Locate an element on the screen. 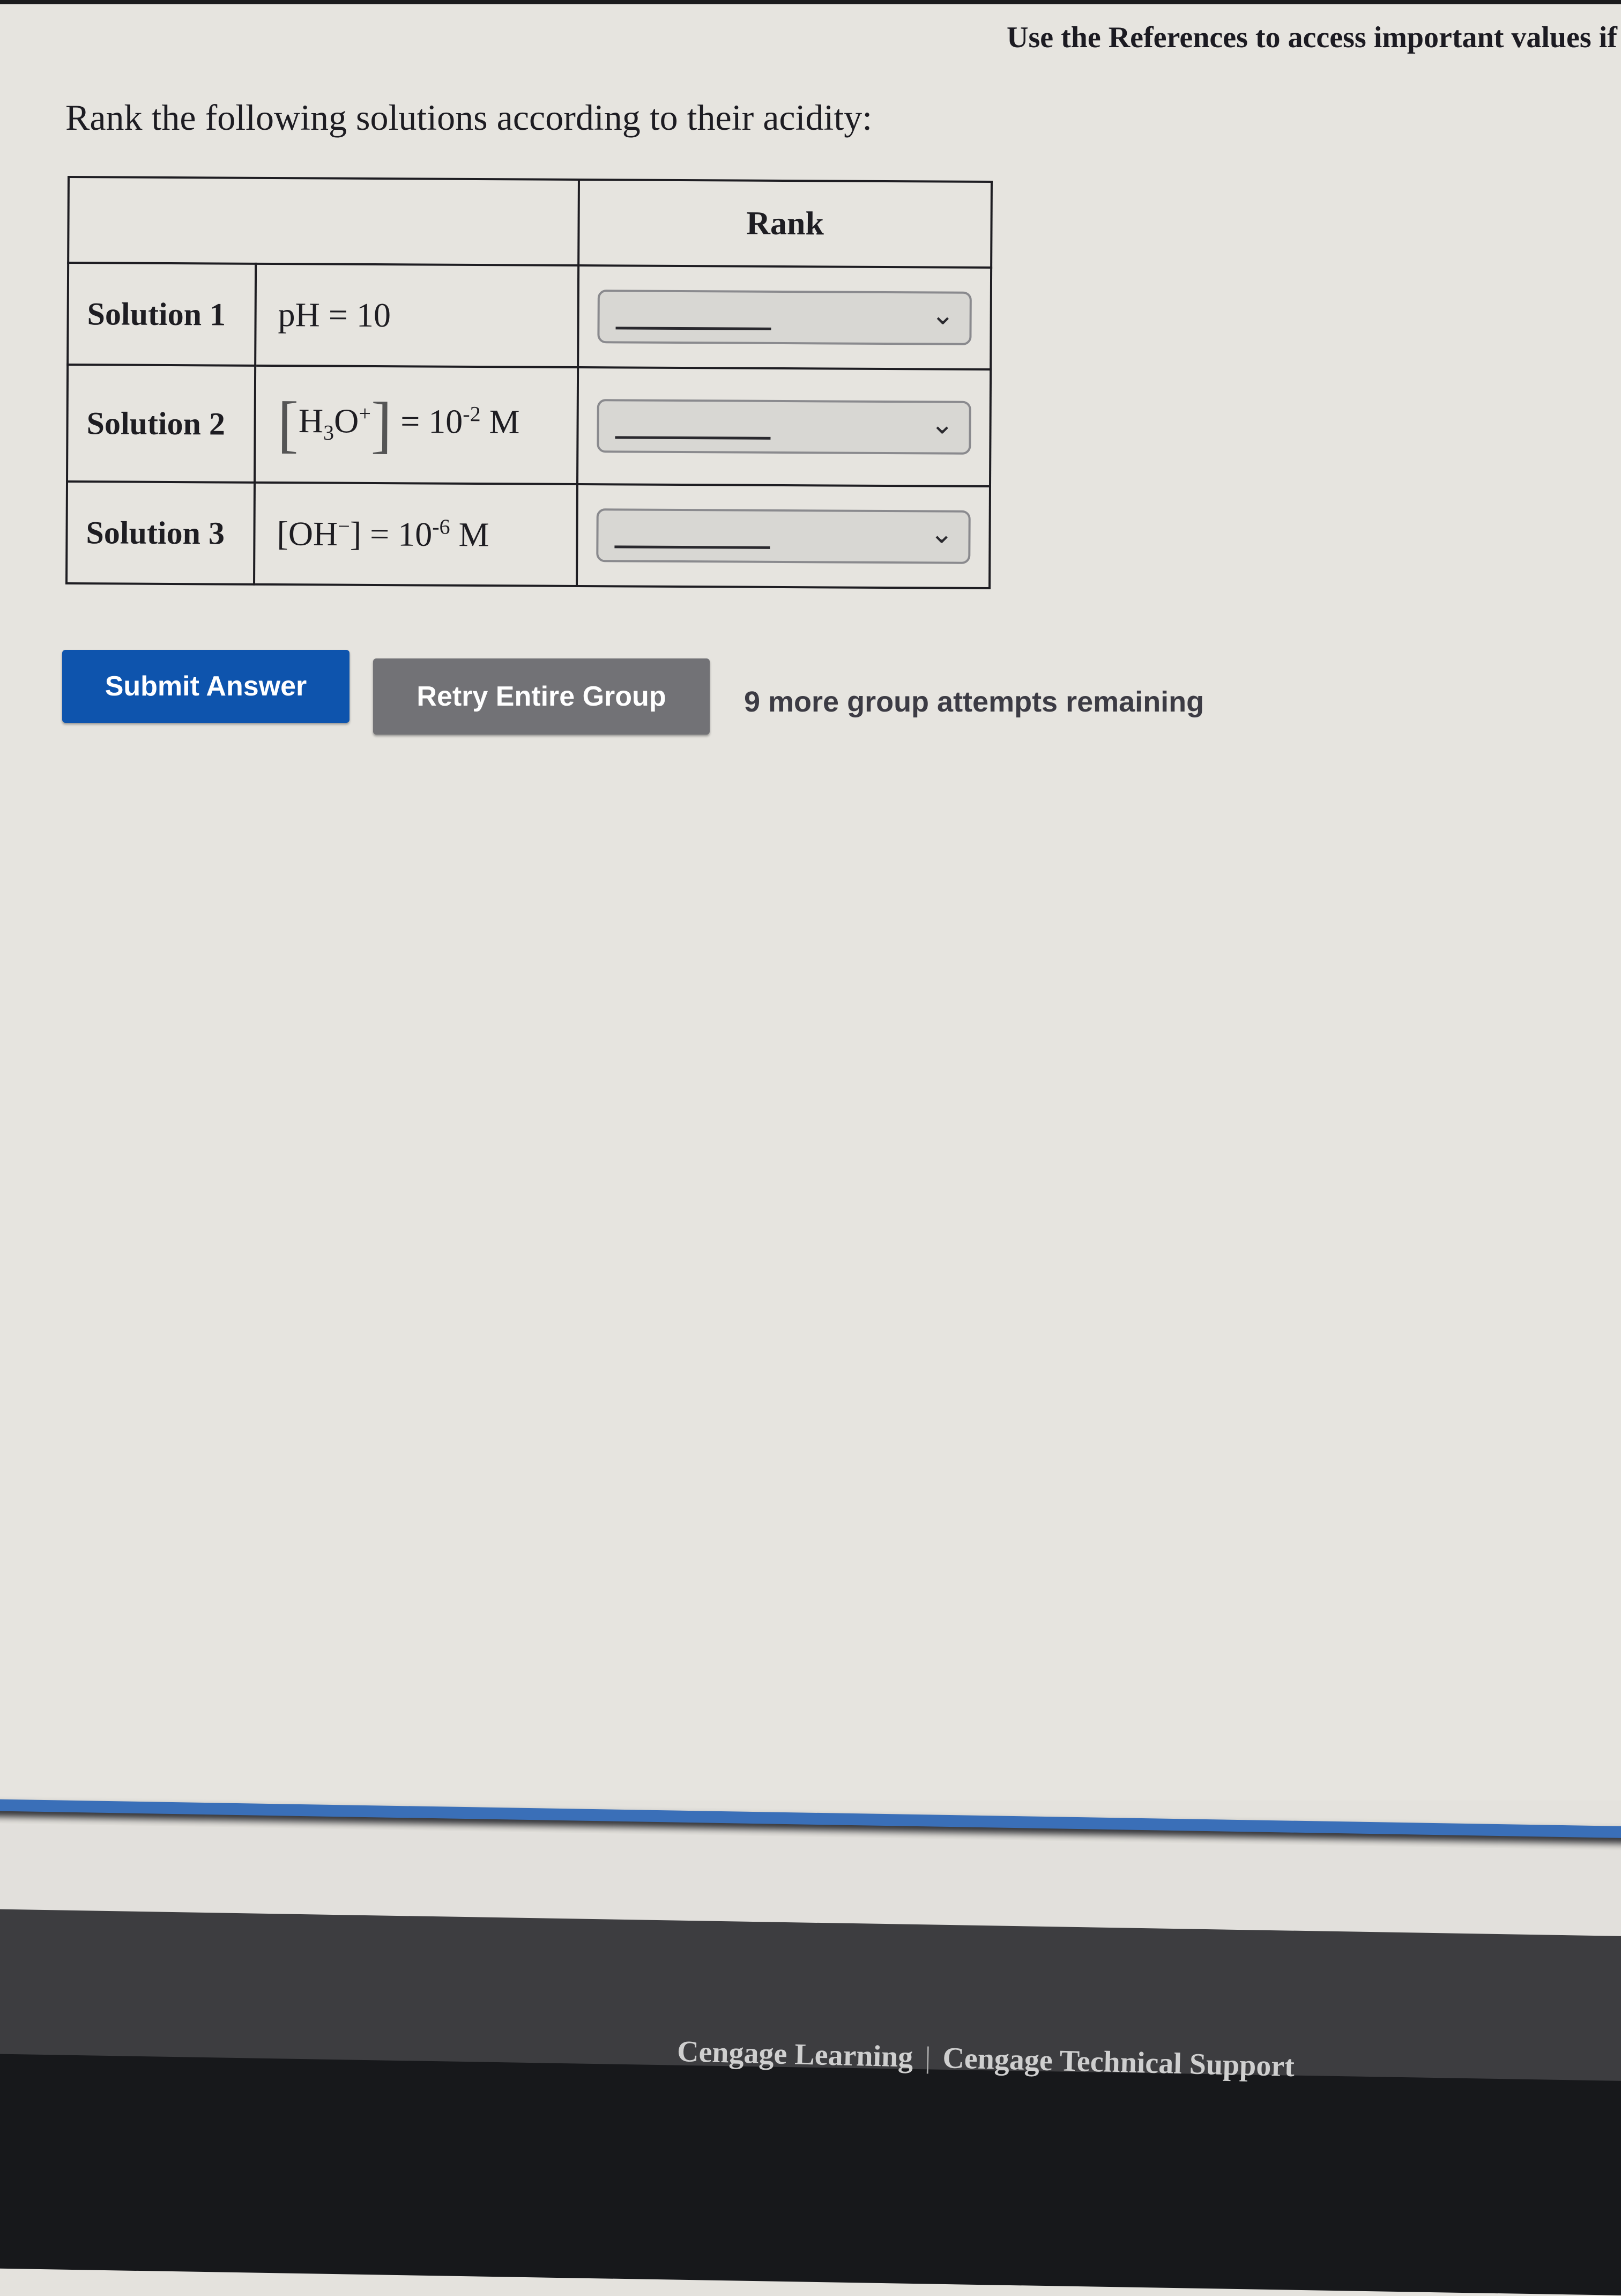 This screenshot has height=2296, width=1621. table-row: Solution 1 pH = 10 ⌄ is located at coordinates (530, 316).